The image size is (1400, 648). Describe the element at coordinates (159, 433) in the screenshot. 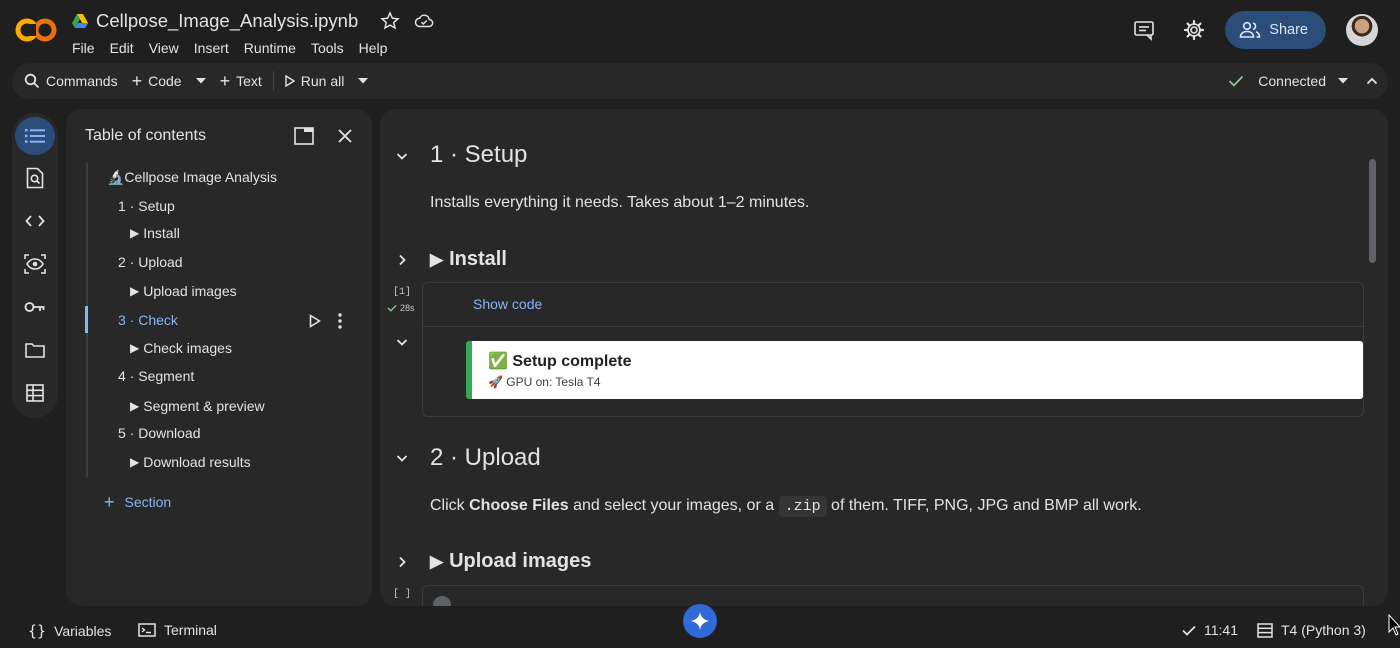

I see `toc-item-download: 5 · Download` at that location.